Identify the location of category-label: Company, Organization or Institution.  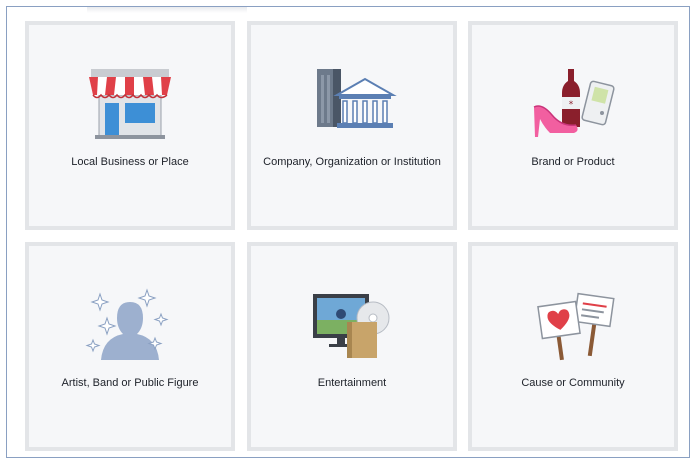
(352, 162).